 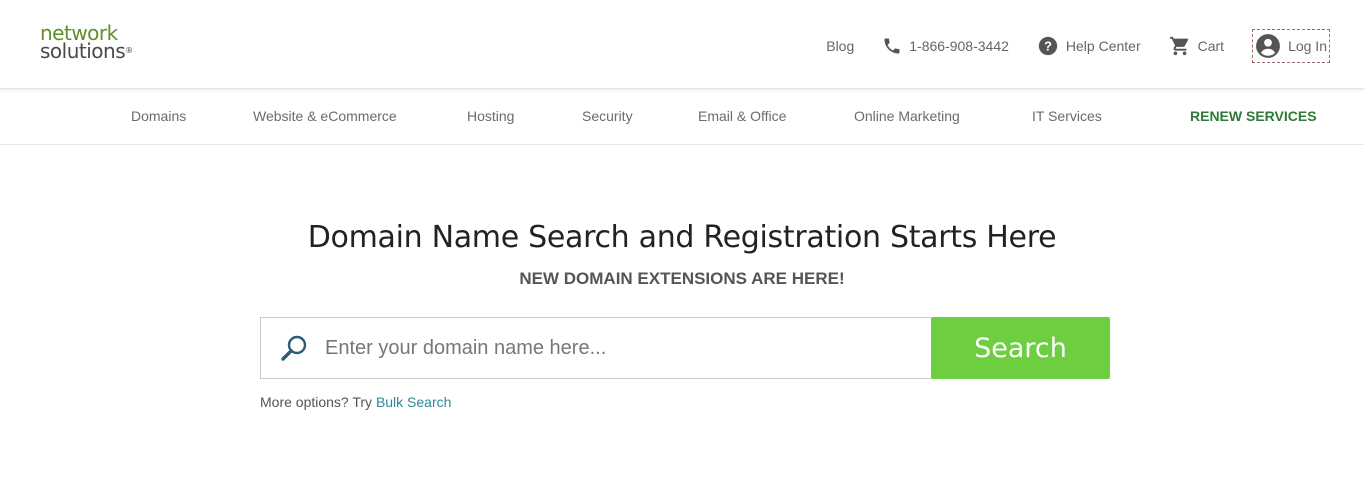 What do you see at coordinates (1103, 46) in the screenshot?
I see `help-center-label: Help Center` at bounding box center [1103, 46].